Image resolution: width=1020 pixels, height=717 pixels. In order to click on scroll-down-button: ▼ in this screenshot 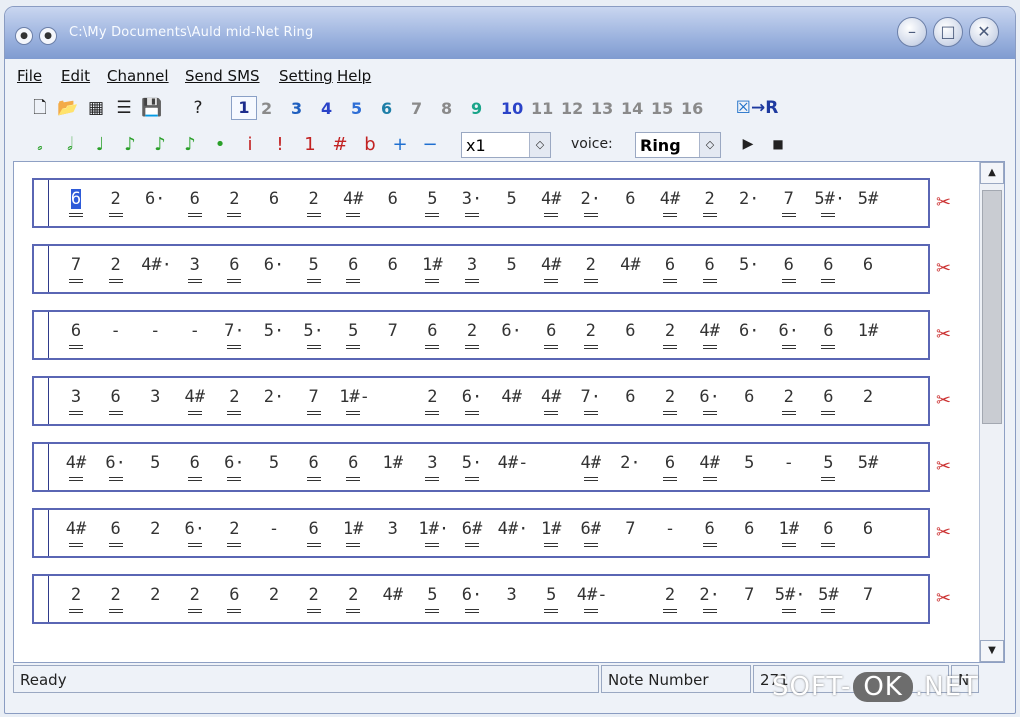, I will do `click(992, 651)`.